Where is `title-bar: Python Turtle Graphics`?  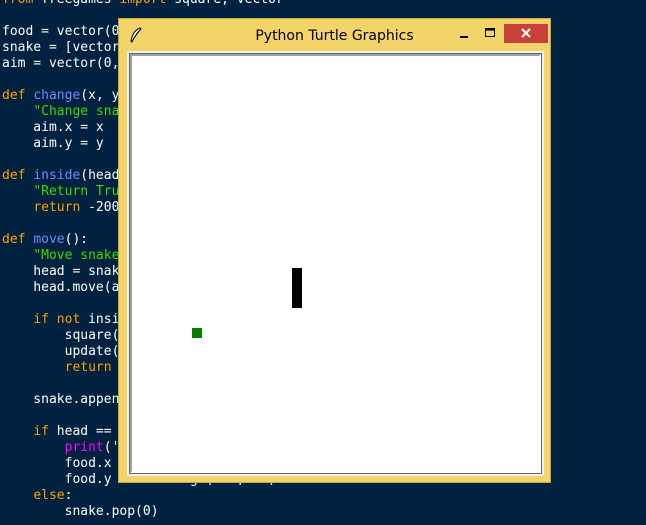
title-bar: Python Turtle Graphics is located at coordinates (334, 35).